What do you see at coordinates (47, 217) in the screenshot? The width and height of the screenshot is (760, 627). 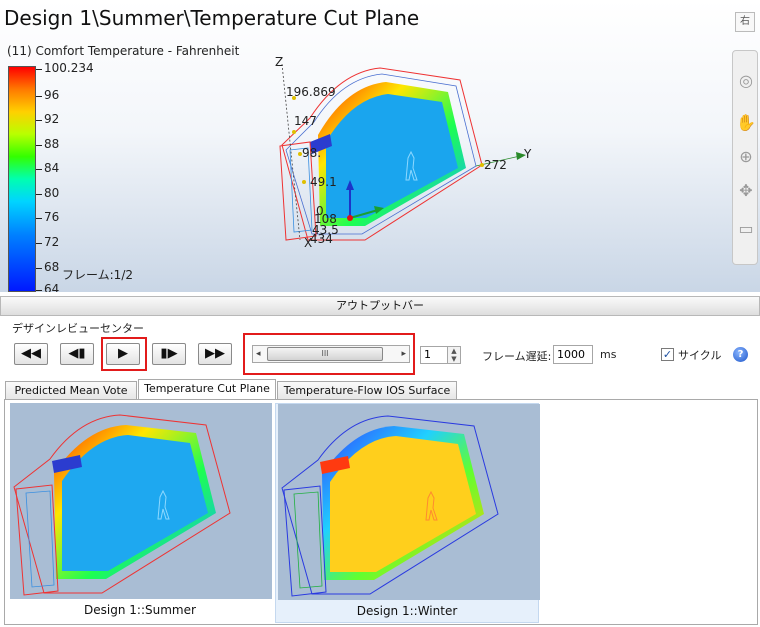 I see `legend-tick: 76` at bounding box center [47, 217].